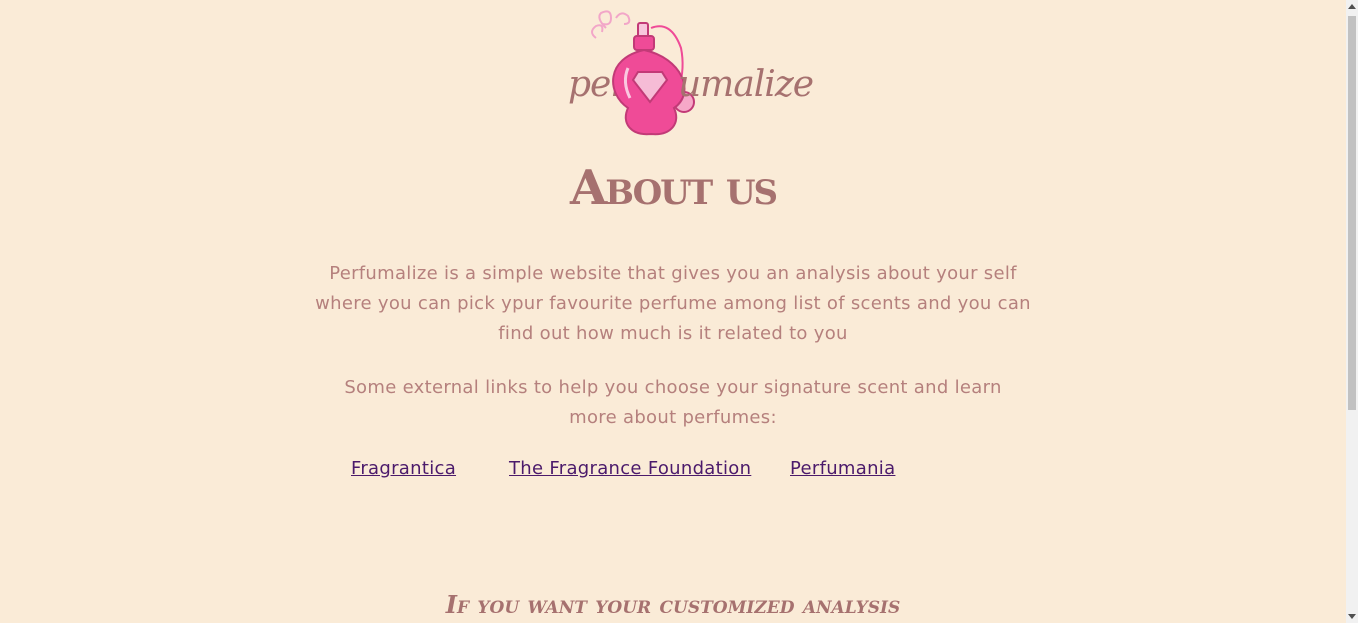 This screenshot has height=623, width=1358. What do you see at coordinates (842, 468) in the screenshot?
I see `link-perfumania: Perfumania` at bounding box center [842, 468].